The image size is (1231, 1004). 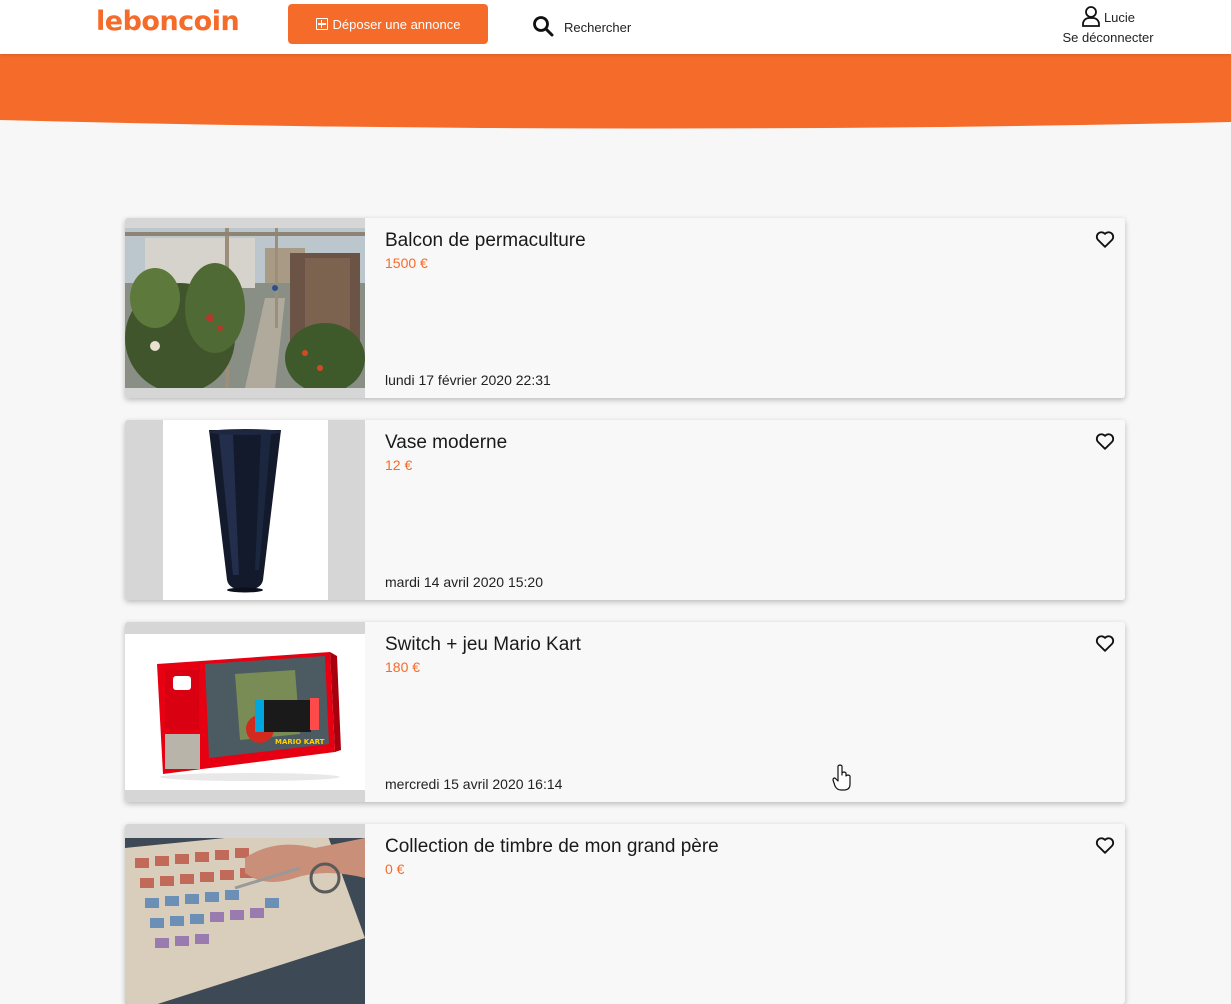 I want to click on search-icon, so click(x=543, y=26).